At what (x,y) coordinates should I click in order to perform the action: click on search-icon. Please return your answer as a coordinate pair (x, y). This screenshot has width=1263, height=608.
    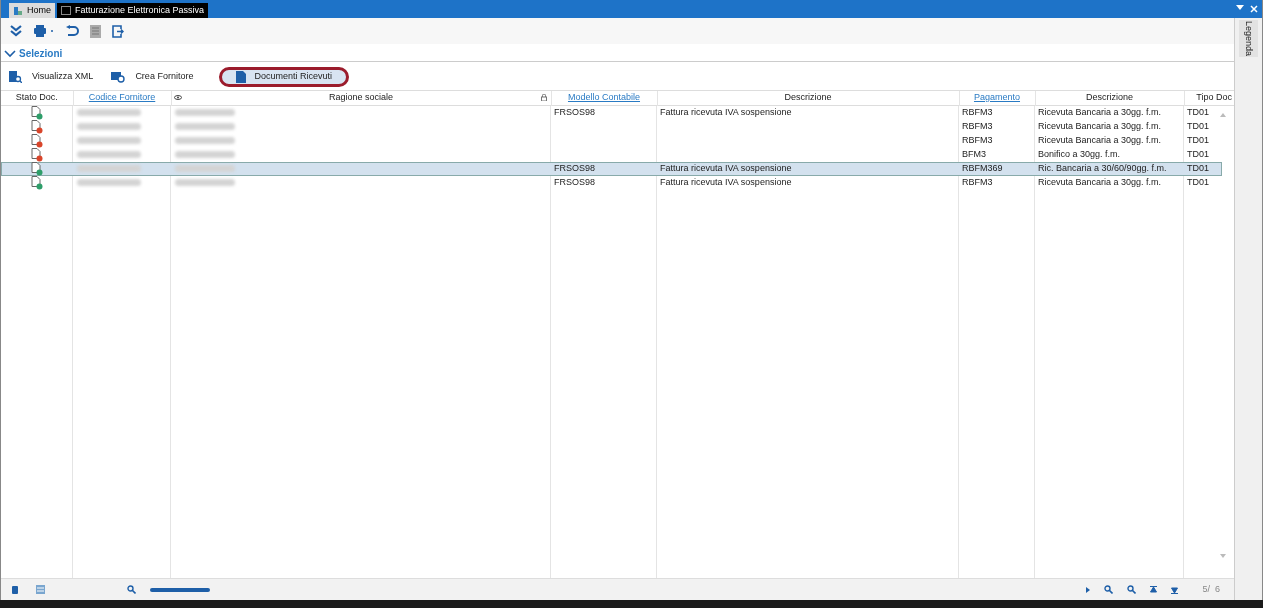
    Looking at the image, I should click on (131, 589).